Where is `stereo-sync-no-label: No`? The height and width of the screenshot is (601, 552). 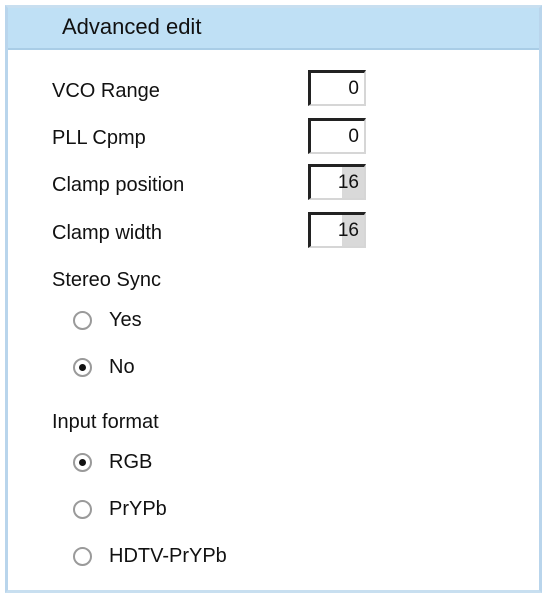
stereo-sync-no-label: No is located at coordinates (122, 367).